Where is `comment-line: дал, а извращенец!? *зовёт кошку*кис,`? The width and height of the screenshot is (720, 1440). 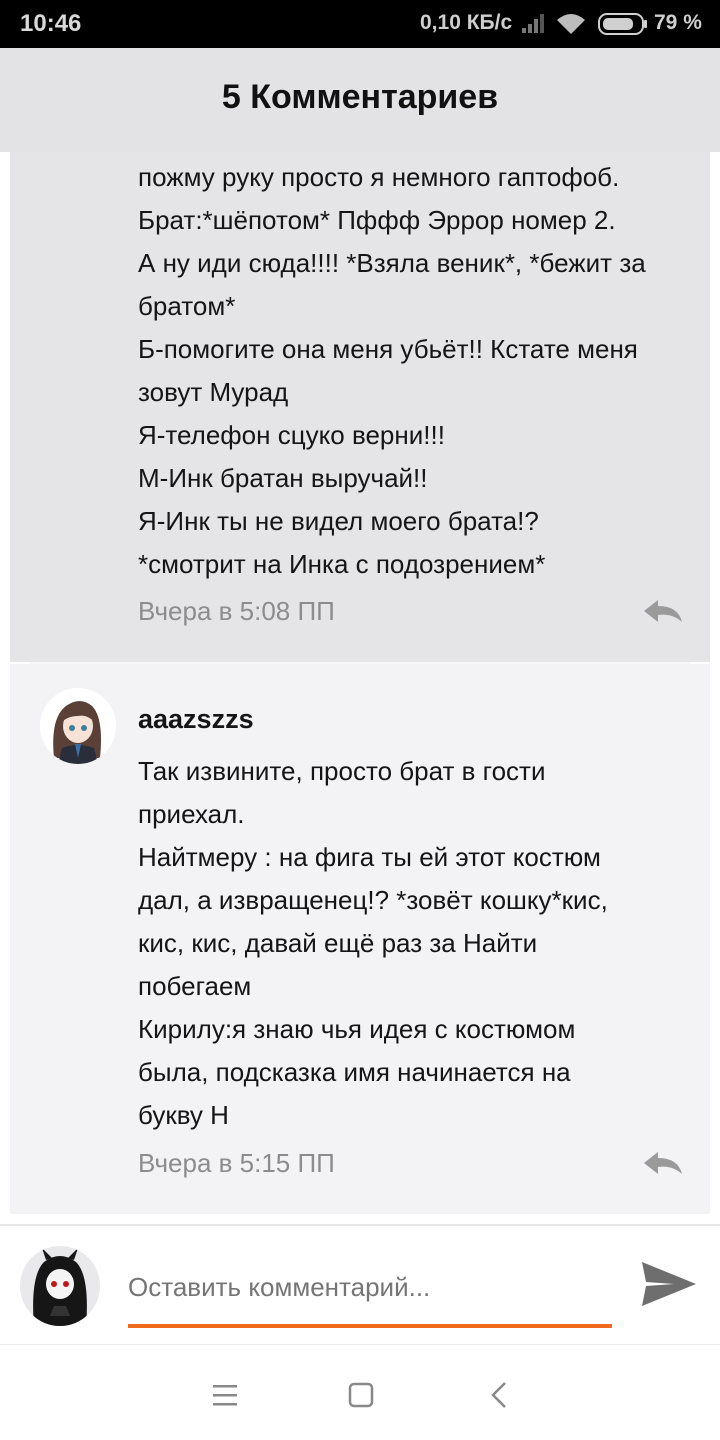 comment-line: дал, а извращенец!? *зовёт кошку*кис, is located at coordinates (373, 900).